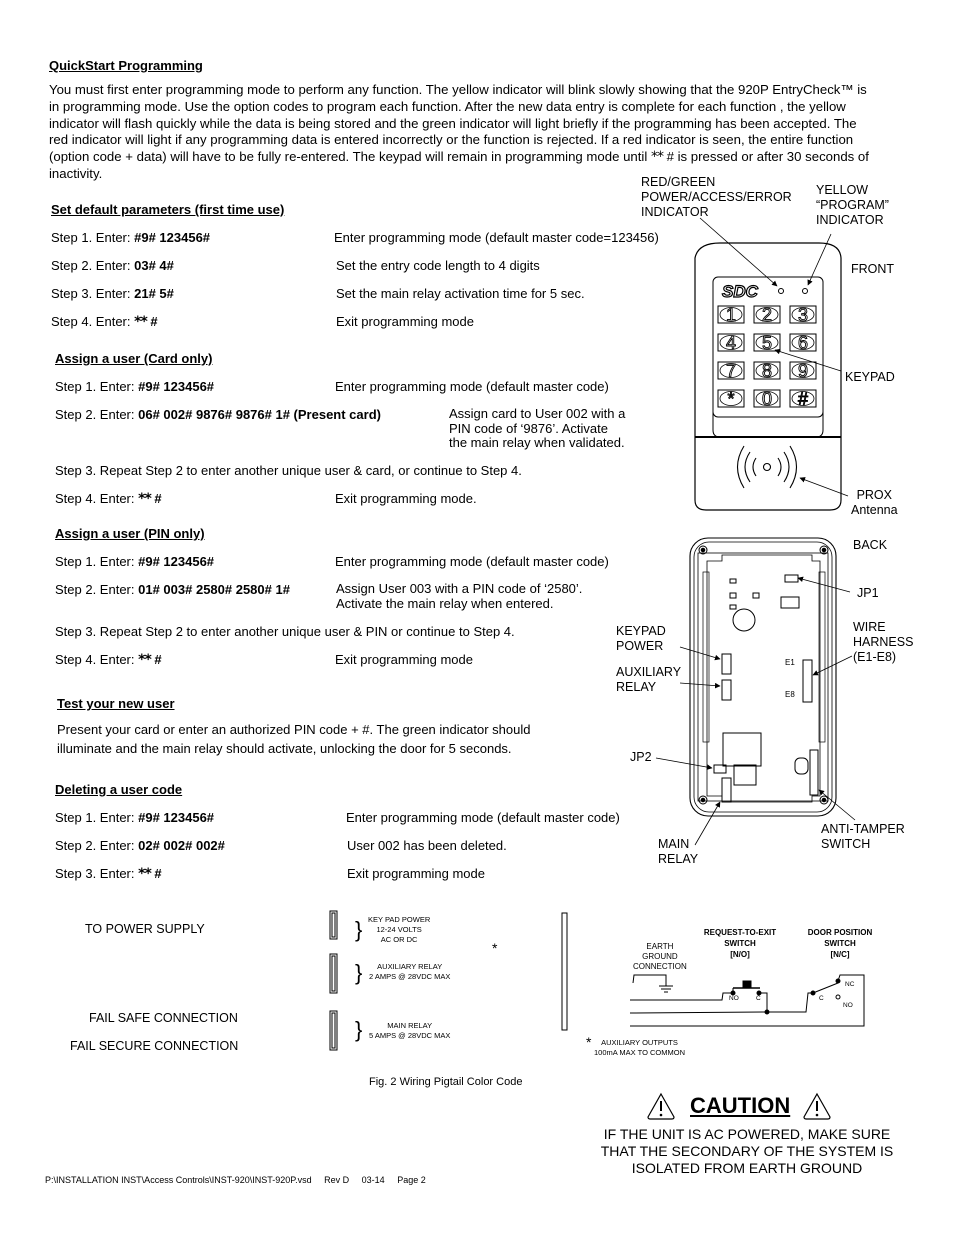  I want to click on main-relay-note: MAIN RELAY 5 AMPS @ 28VDC MAX, so click(410, 1030).